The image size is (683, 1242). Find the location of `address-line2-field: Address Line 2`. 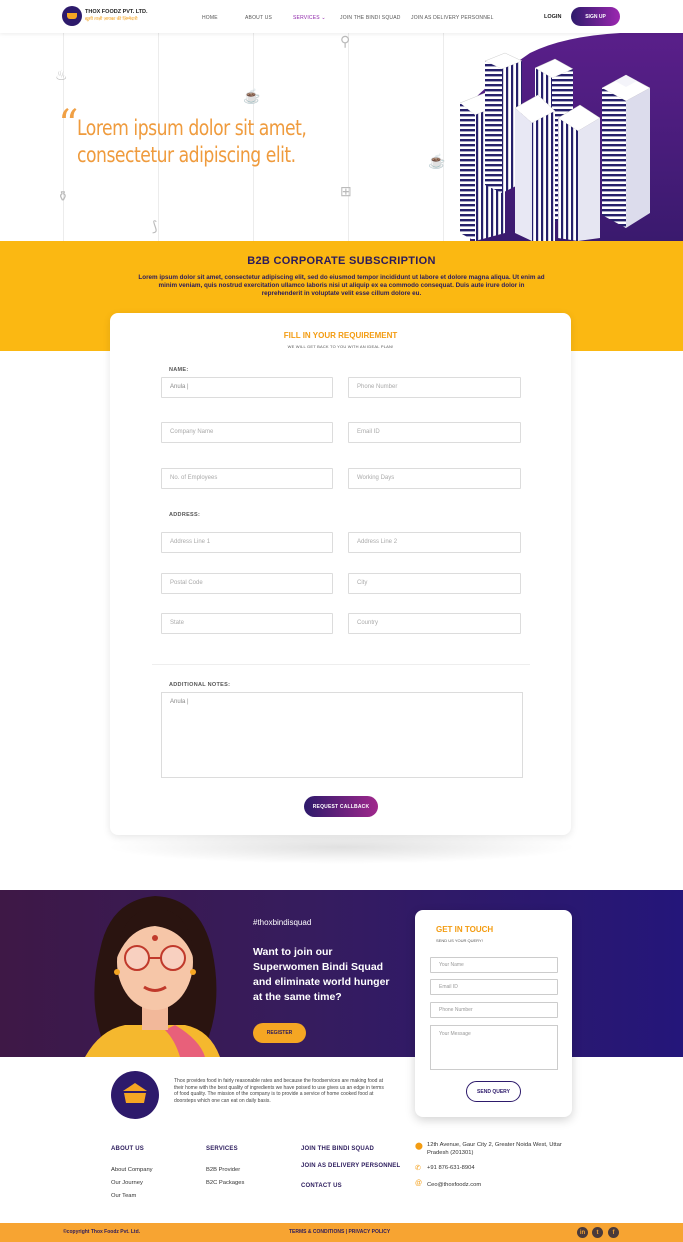

address-line2-field: Address Line 2 is located at coordinates (434, 542).